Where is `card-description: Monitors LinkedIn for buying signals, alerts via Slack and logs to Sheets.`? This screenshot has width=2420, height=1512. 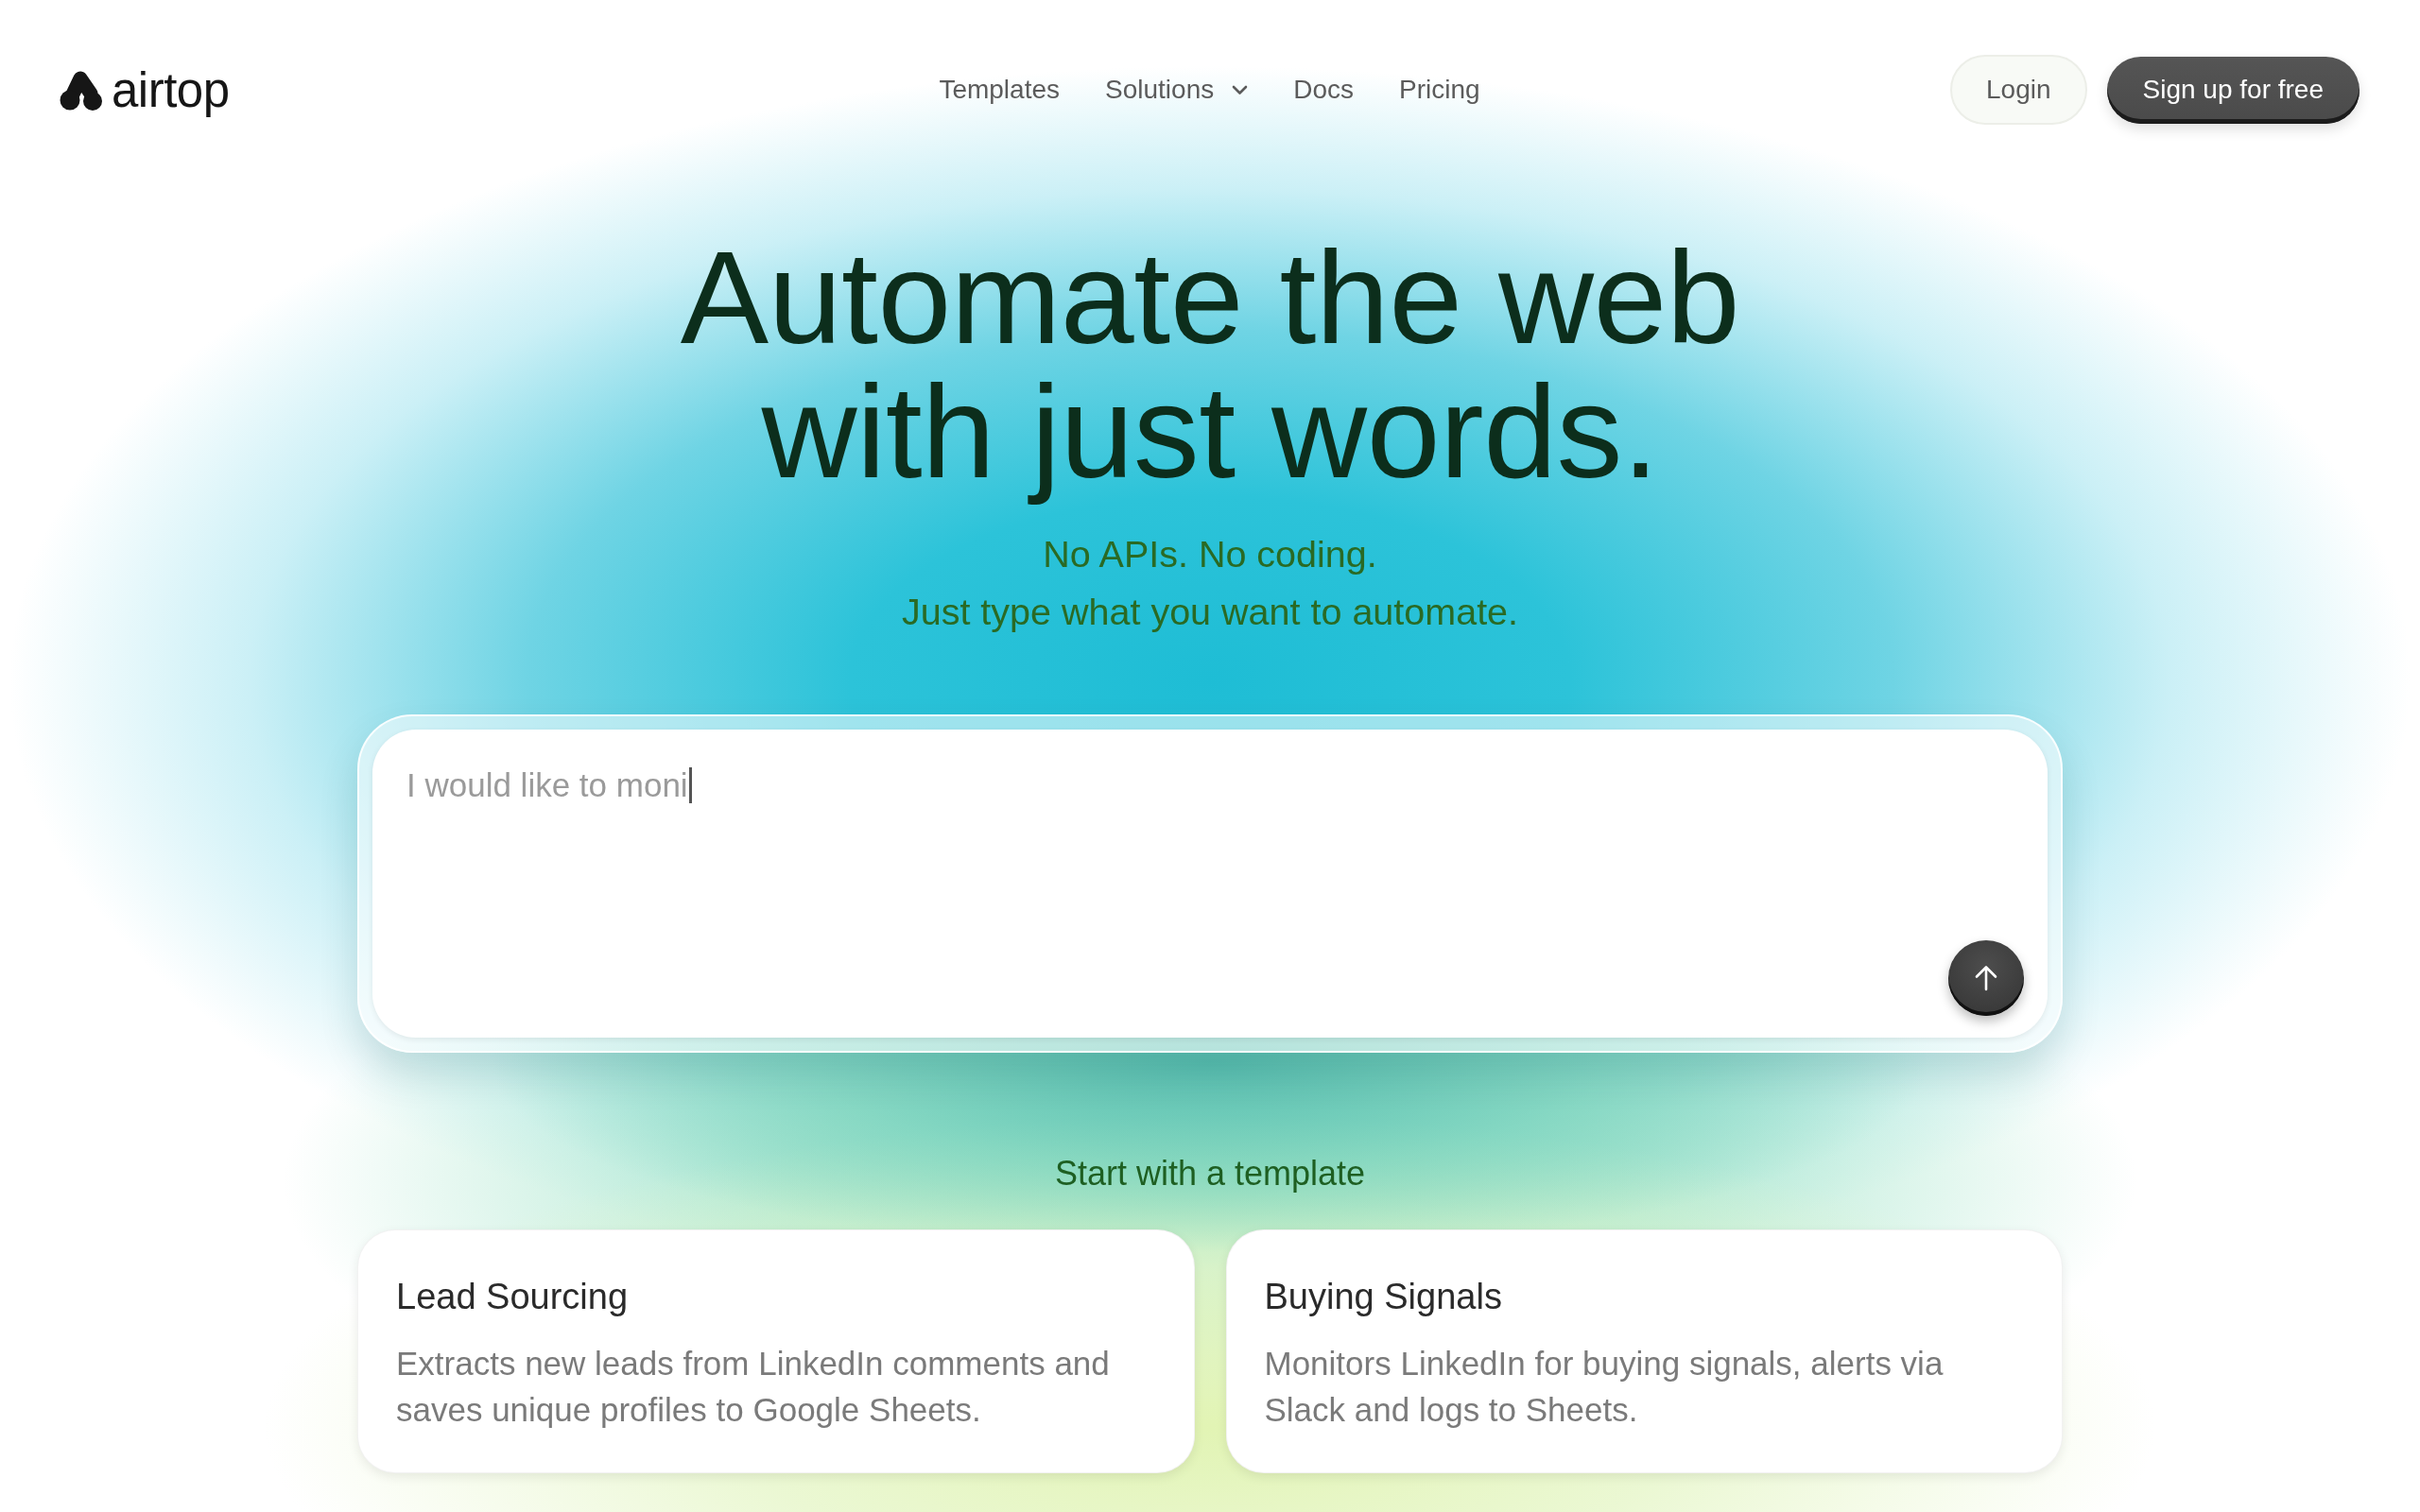
card-description: Monitors LinkedIn for buying signals, alerts via Slack and logs to Sheets. is located at coordinates (1604, 1387).